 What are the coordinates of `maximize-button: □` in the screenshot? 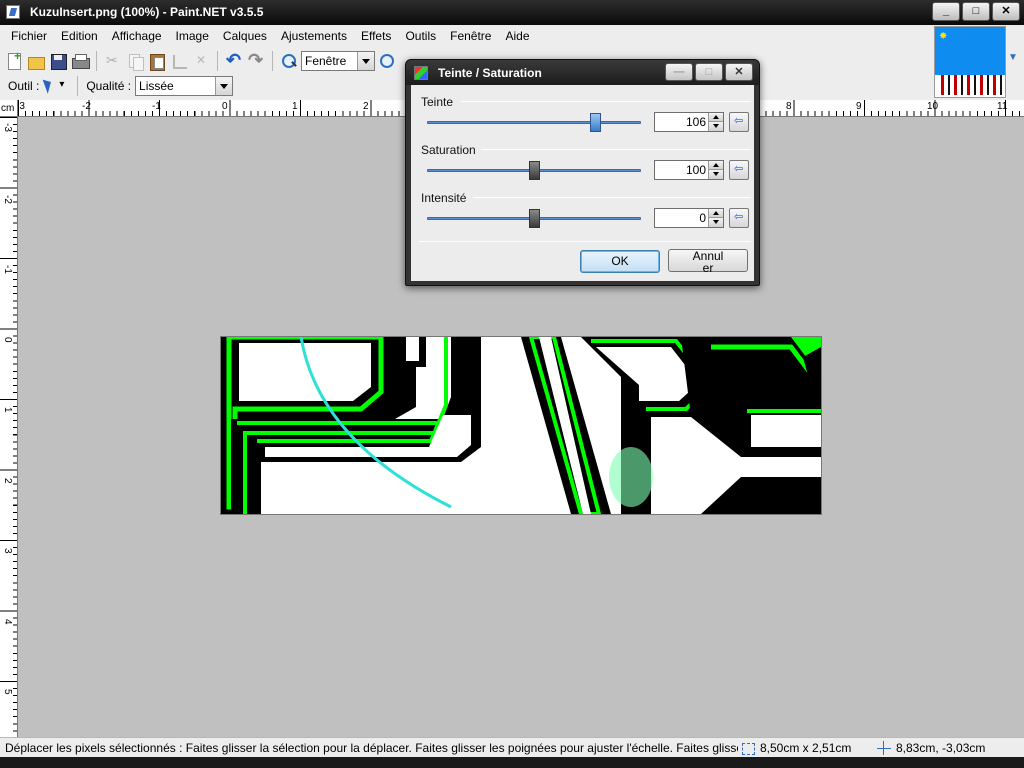 It's located at (976, 11).